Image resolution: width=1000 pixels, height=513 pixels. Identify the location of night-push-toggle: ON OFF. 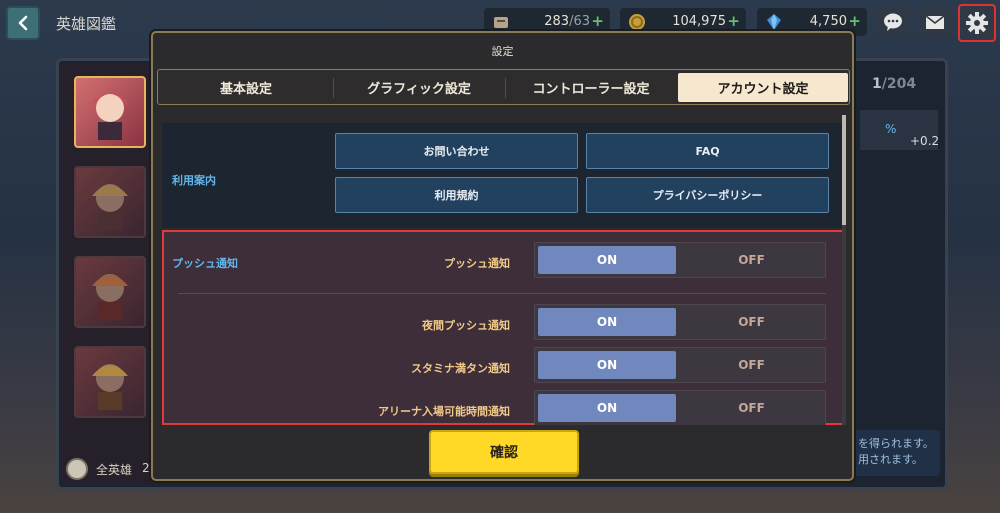
(680, 322).